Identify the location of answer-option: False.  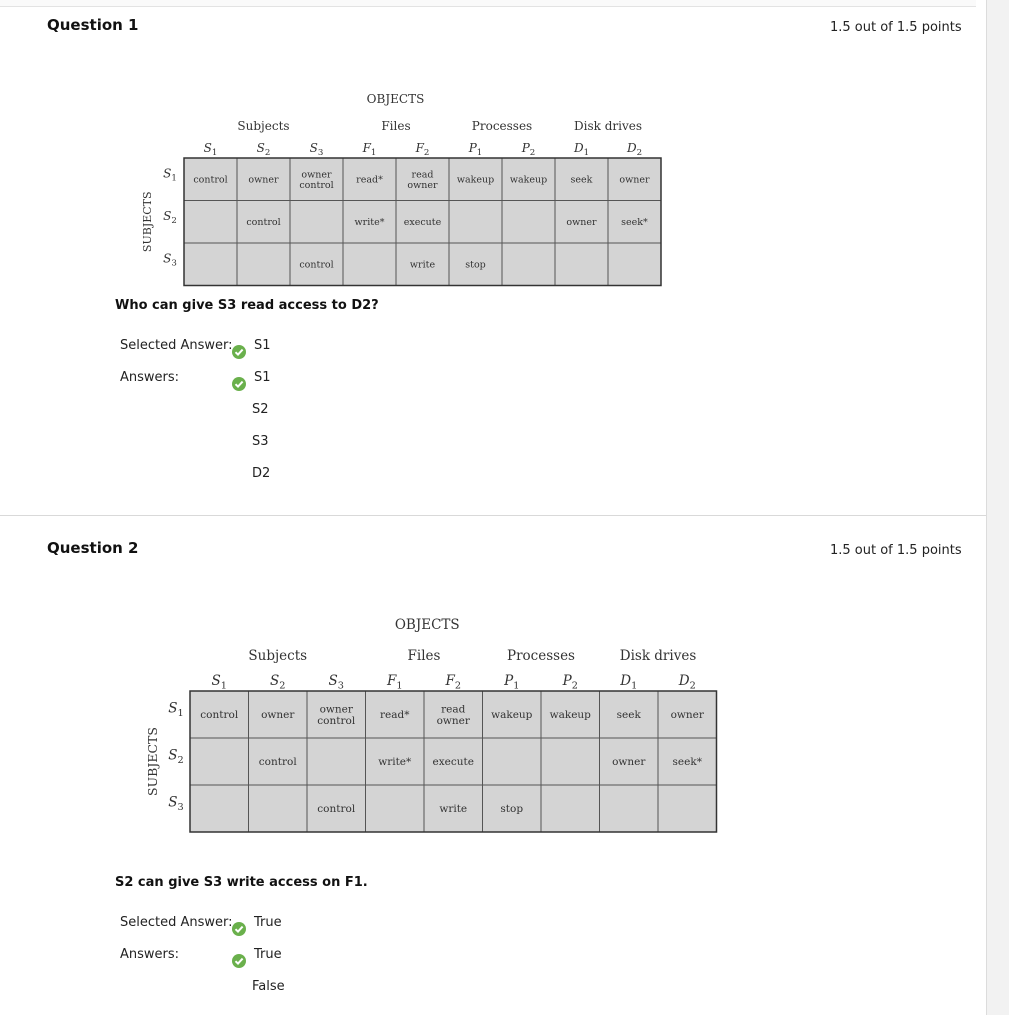
(268, 986).